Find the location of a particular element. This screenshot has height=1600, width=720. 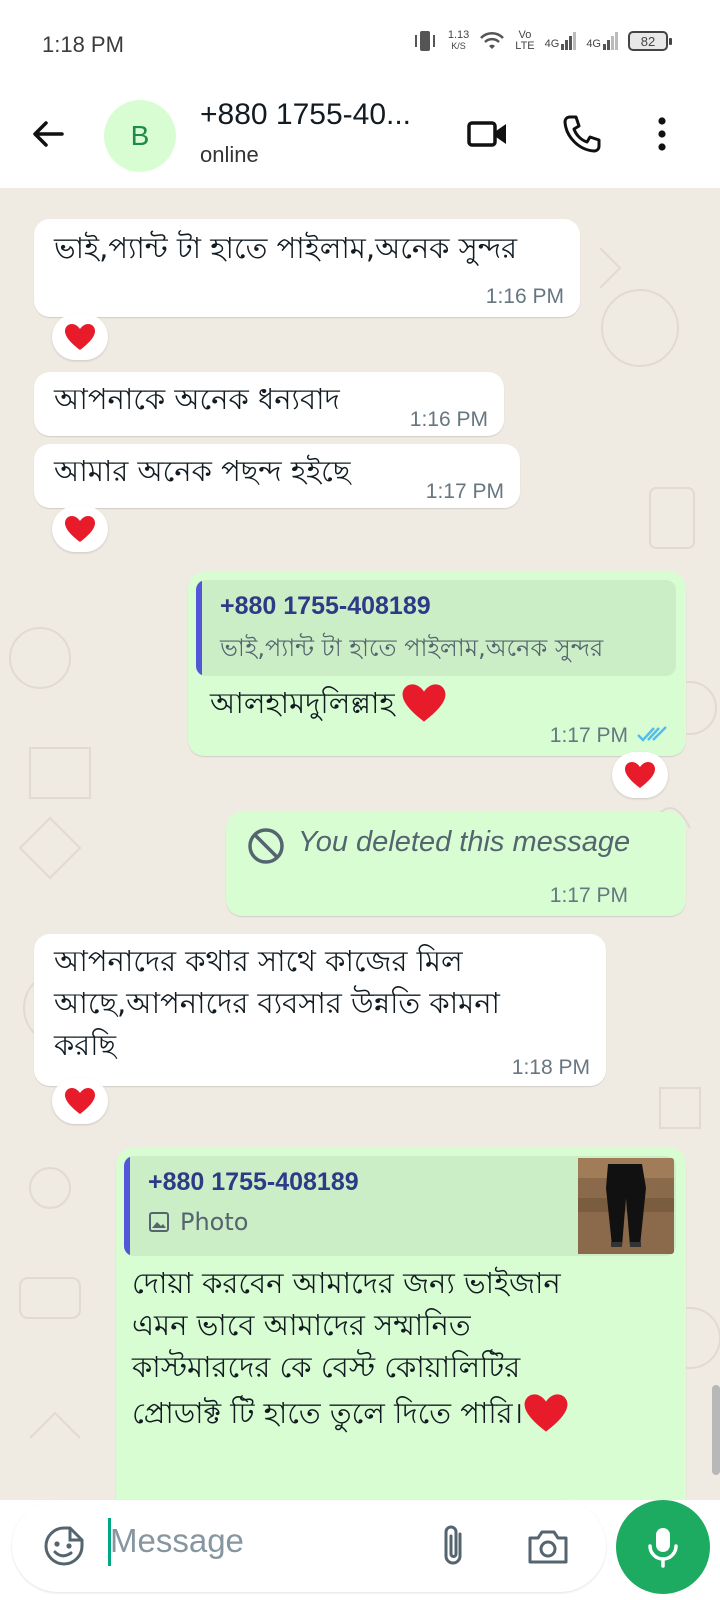

quote-text: ভাই,প্যান্ট টা হাতে পাইলাম,অনেক সুন্দর is located at coordinates (412, 648).